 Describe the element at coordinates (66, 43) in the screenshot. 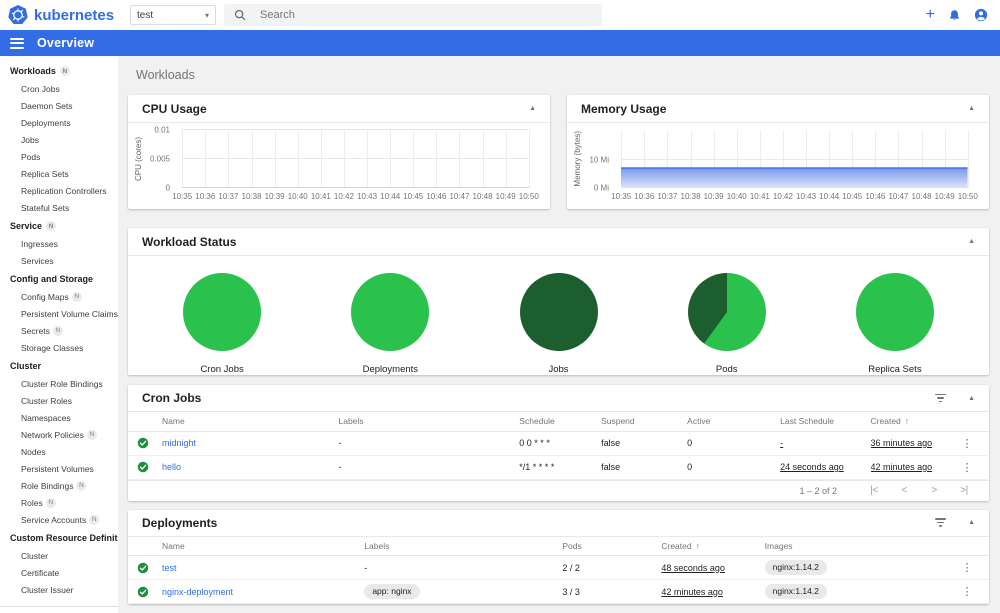

I see `toolbar-title: Overview` at that location.